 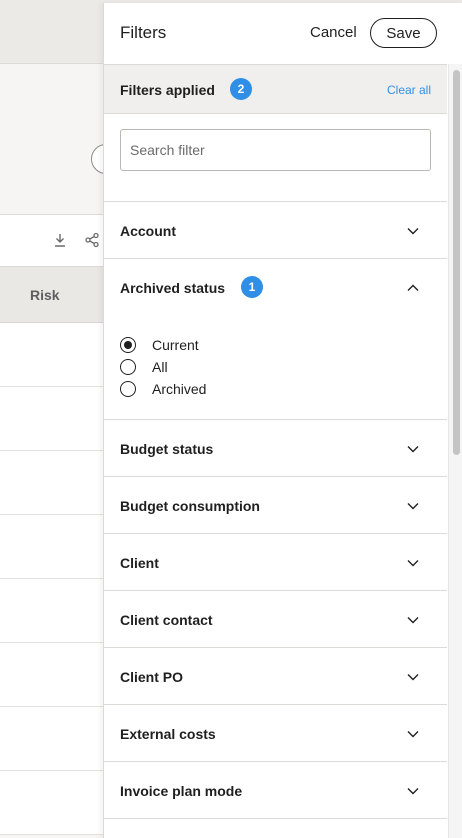 What do you see at coordinates (409, 90) in the screenshot?
I see `clear-all-link: Clear all` at bounding box center [409, 90].